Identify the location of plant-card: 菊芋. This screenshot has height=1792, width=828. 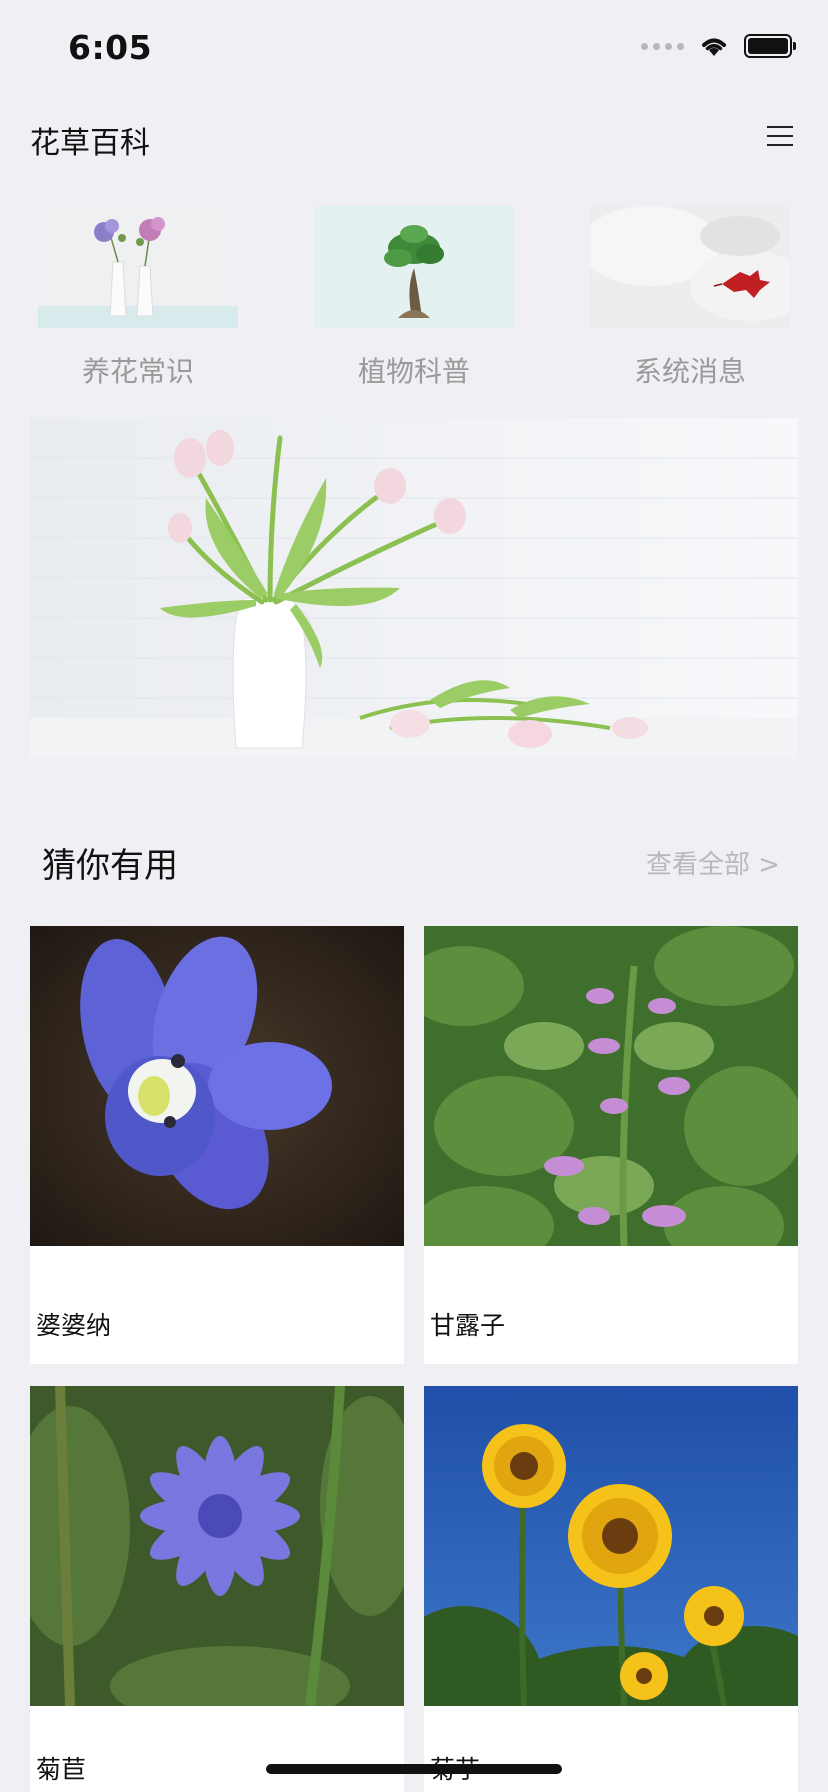
(611, 1589).